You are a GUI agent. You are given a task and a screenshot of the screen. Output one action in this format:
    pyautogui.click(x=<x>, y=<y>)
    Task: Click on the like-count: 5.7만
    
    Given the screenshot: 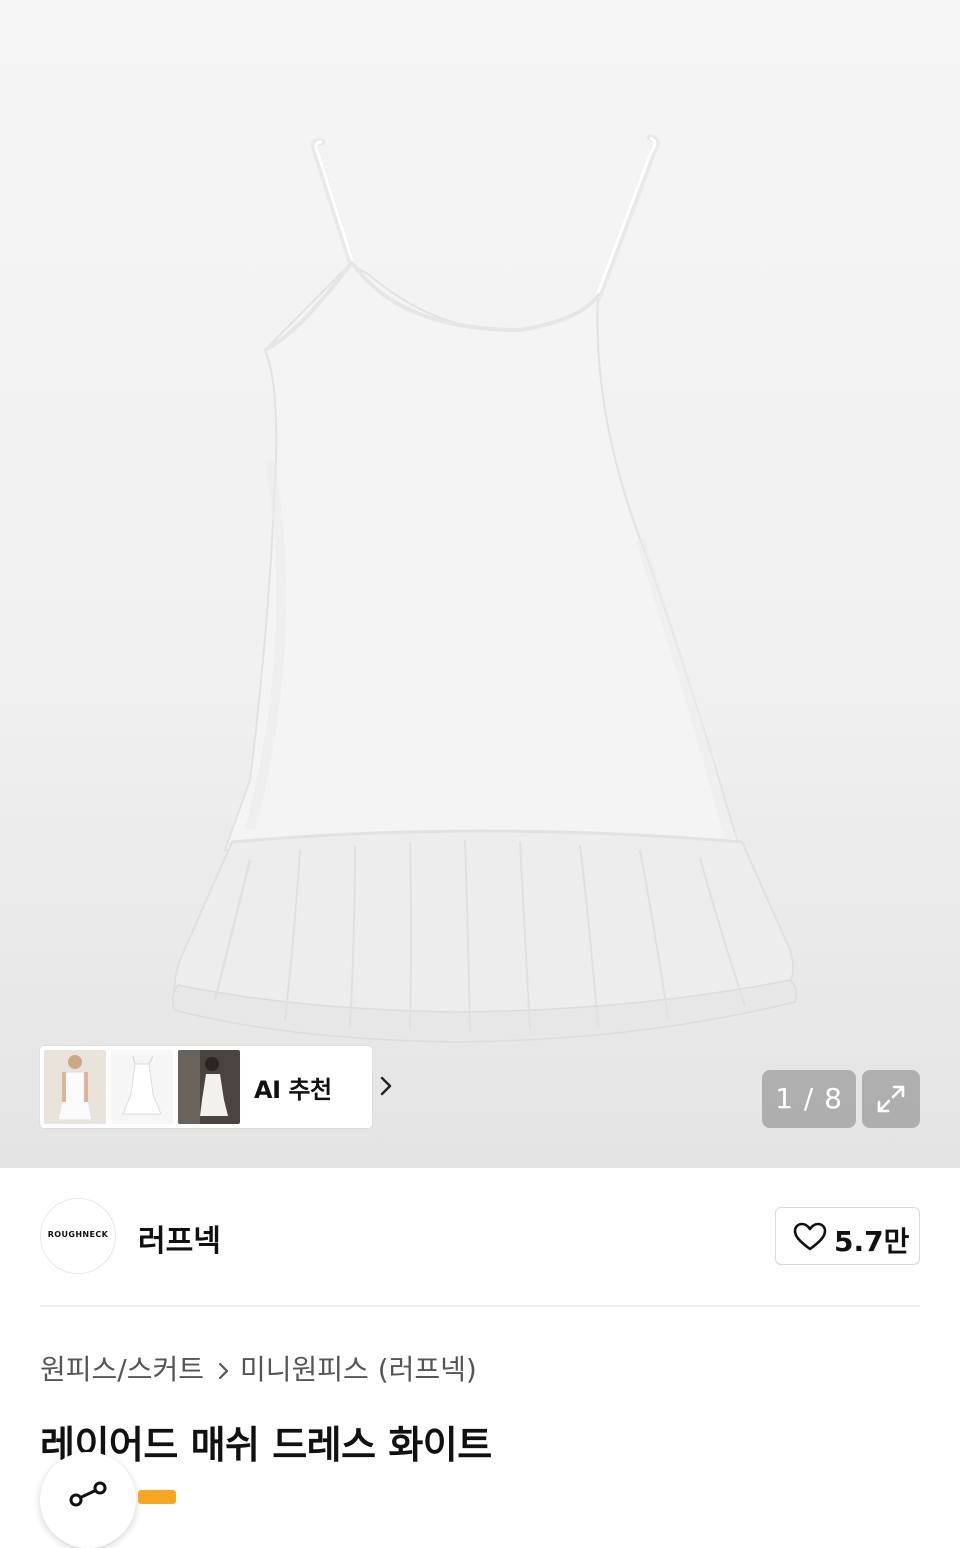 What is the action you would take?
    pyautogui.click(x=872, y=1241)
    